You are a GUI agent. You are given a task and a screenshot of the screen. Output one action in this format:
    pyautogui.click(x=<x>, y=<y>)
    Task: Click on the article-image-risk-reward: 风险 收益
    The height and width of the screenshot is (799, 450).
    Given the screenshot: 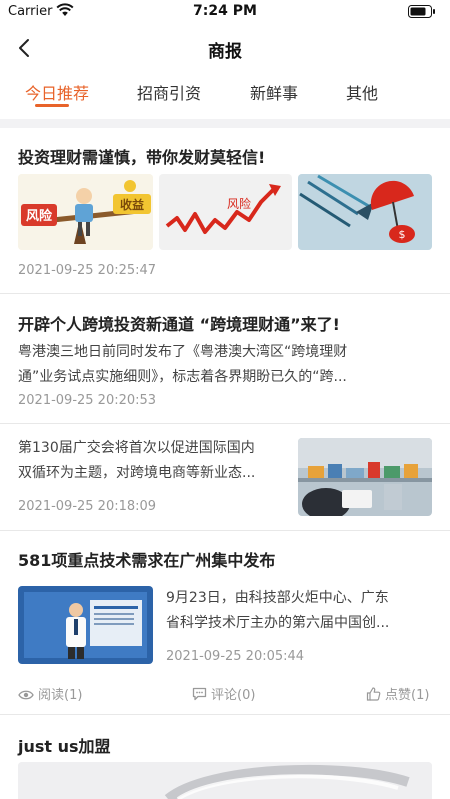 What is the action you would take?
    pyautogui.click(x=85, y=212)
    